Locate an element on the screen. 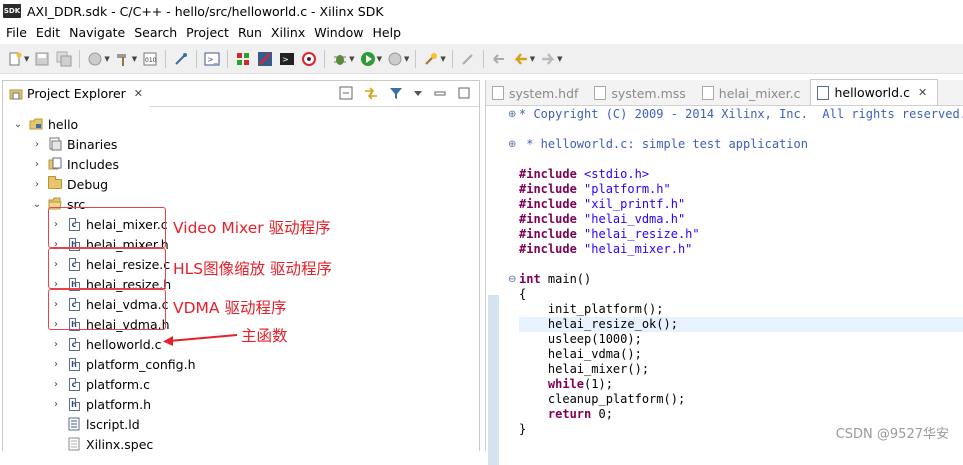  code-line-vdma: helai_vdma(); is located at coordinates (580, 354).